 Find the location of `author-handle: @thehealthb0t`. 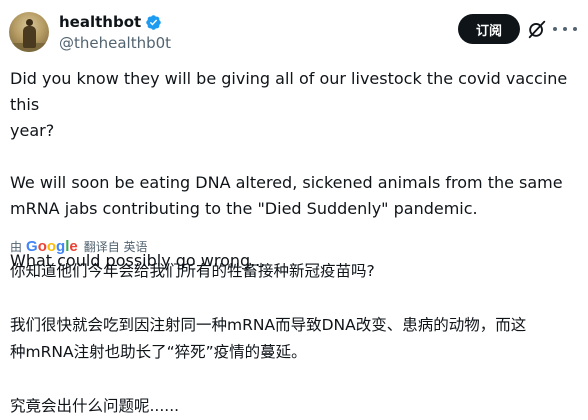

author-handle: @thehealthb0t is located at coordinates (115, 43).